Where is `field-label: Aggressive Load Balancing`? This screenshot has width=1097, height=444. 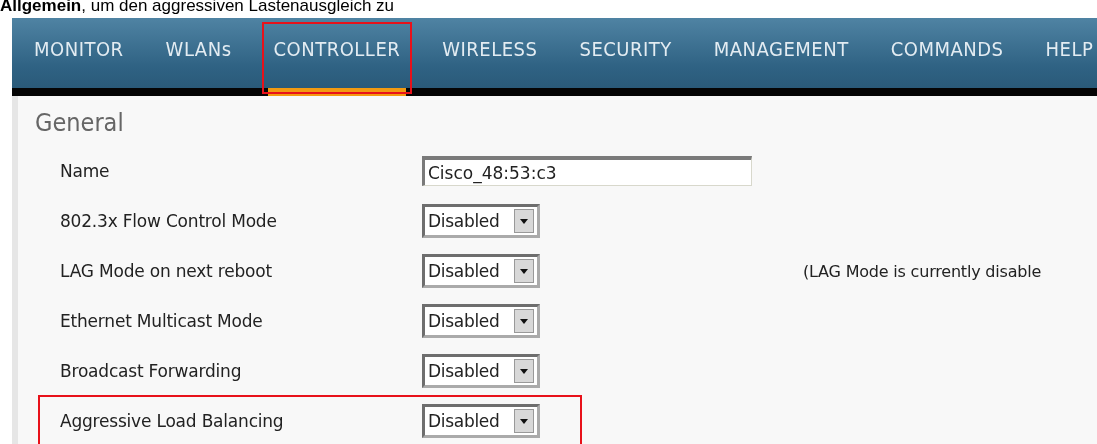 field-label: Aggressive Load Balancing is located at coordinates (172, 421).